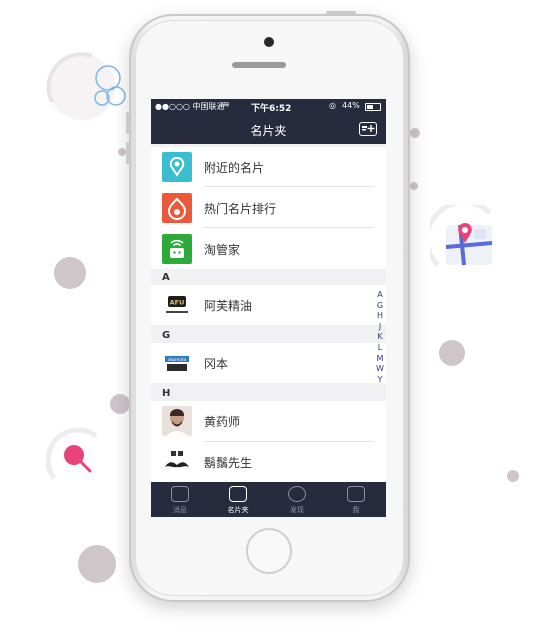 This screenshot has width=550, height=638. I want to click on tab-label: 消息, so click(180, 510).